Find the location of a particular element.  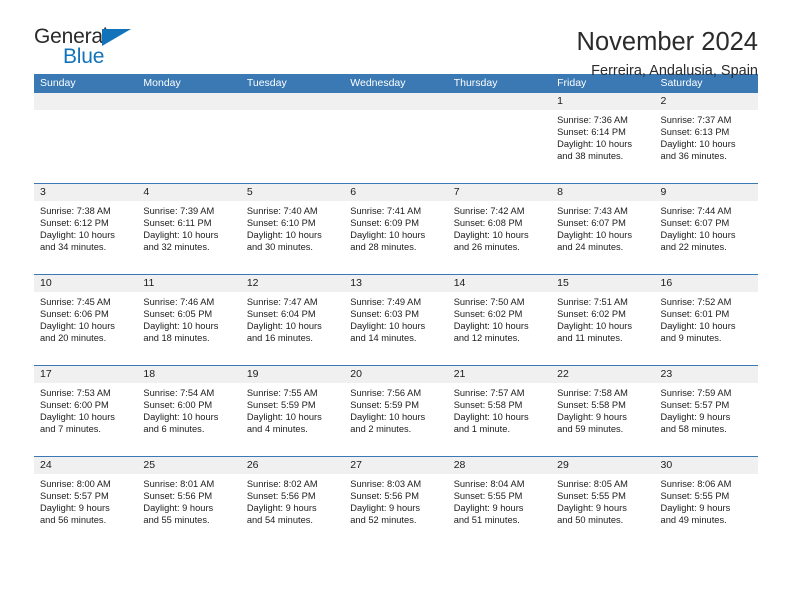

day-daylight-line: and 28 minutes. is located at coordinates (383, 247).